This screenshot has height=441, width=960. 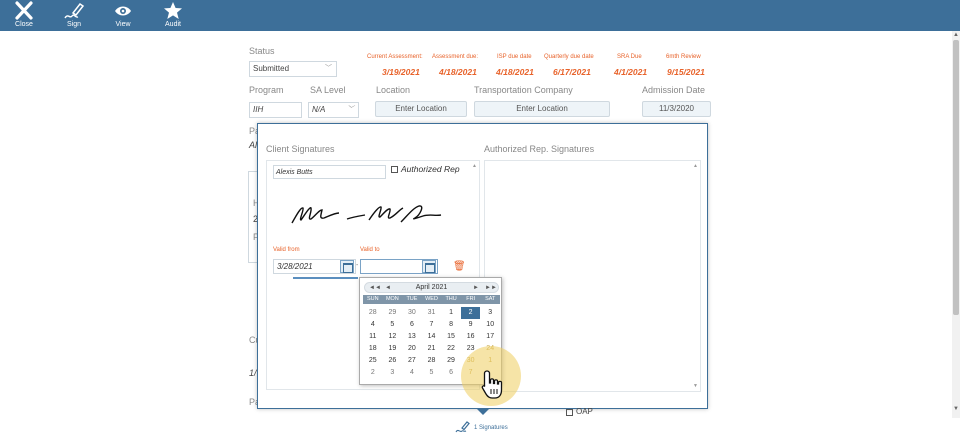 What do you see at coordinates (471, 325) in the screenshot?
I see `calendar-day: 9` at bounding box center [471, 325].